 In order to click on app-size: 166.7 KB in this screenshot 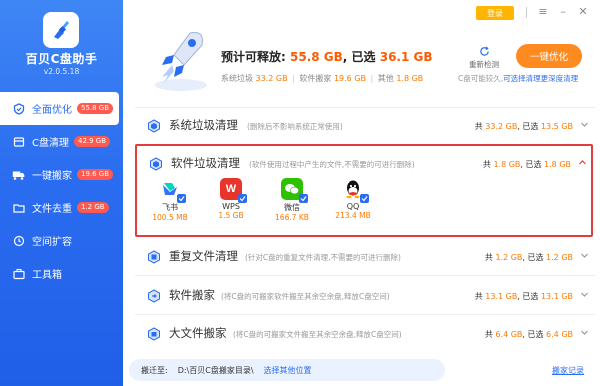, I will do `click(292, 217)`.